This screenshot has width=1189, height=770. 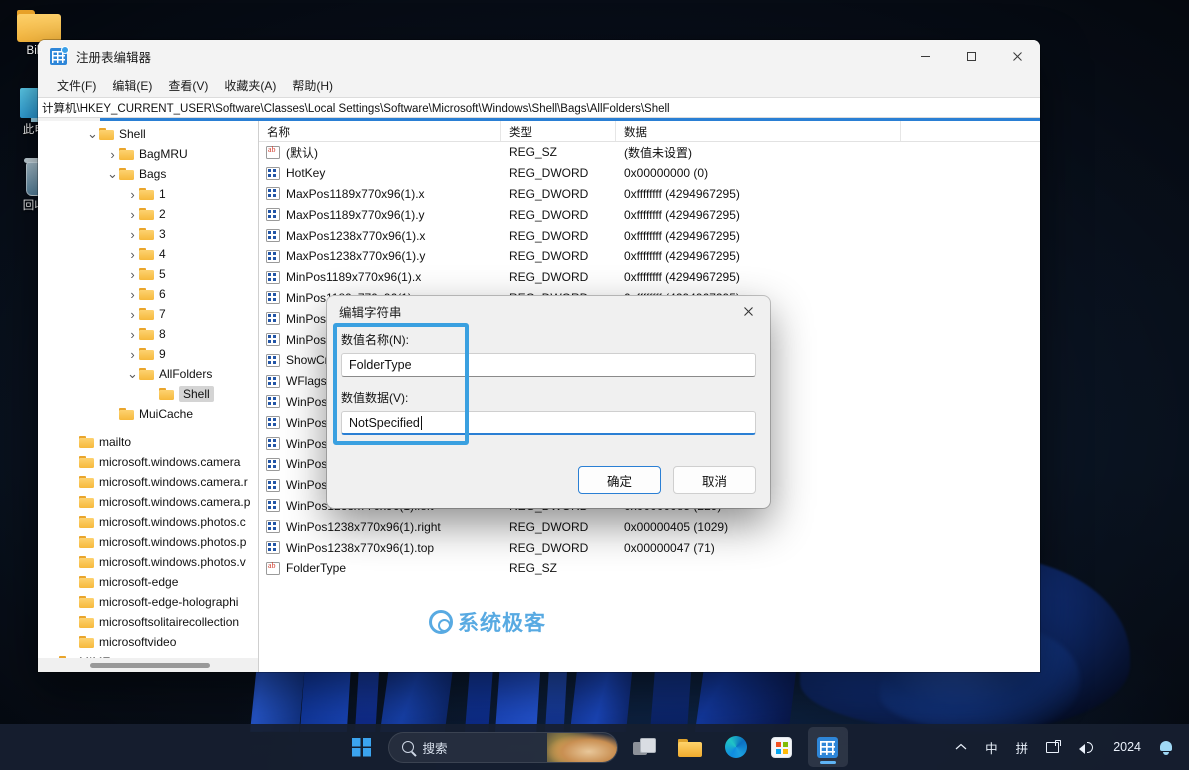 I want to click on table-row: (默认) REG_SZ (数值未设置), so click(x=649, y=152).